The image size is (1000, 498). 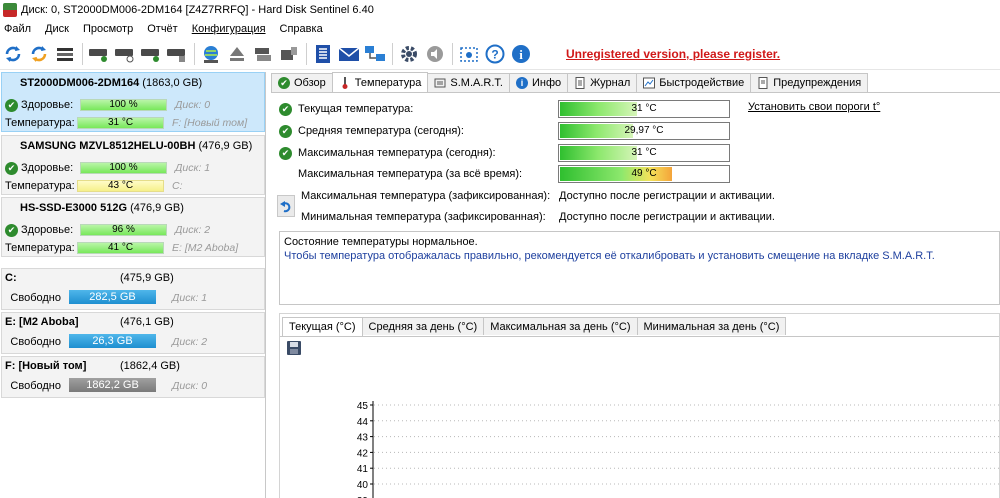 What do you see at coordinates (289, 54) in the screenshot?
I see `disk-repair-icon` at bounding box center [289, 54].